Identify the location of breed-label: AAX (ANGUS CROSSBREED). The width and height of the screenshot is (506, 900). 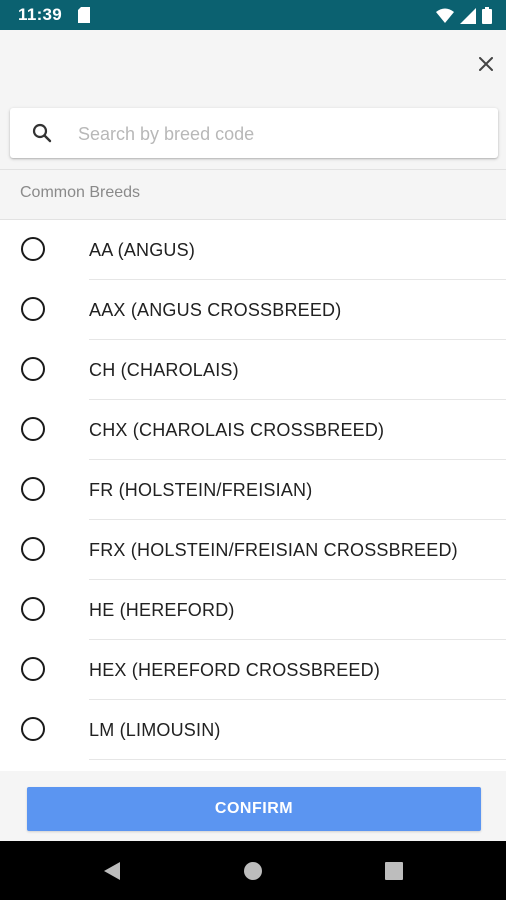
(215, 310).